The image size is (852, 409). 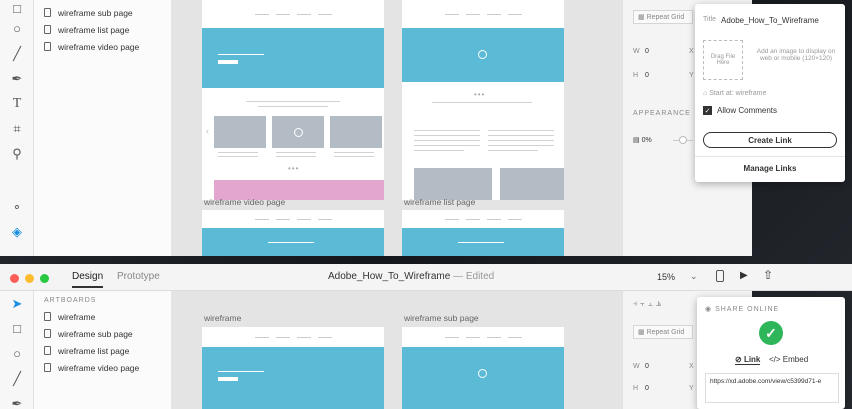 What do you see at coordinates (771, 333) in the screenshot?
I see `success-check-icon: ✓` at bounding box center [771, 333].